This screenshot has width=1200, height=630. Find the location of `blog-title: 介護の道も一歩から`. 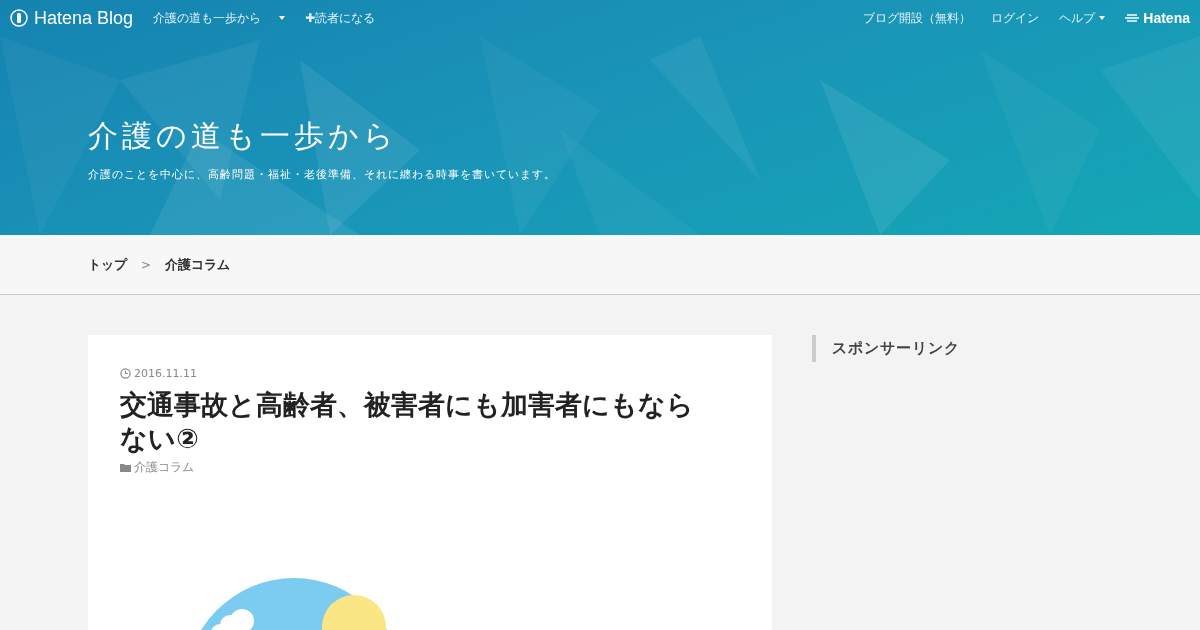

blog-title: 介護の道も一歩から is located at coordinates (243, 136).